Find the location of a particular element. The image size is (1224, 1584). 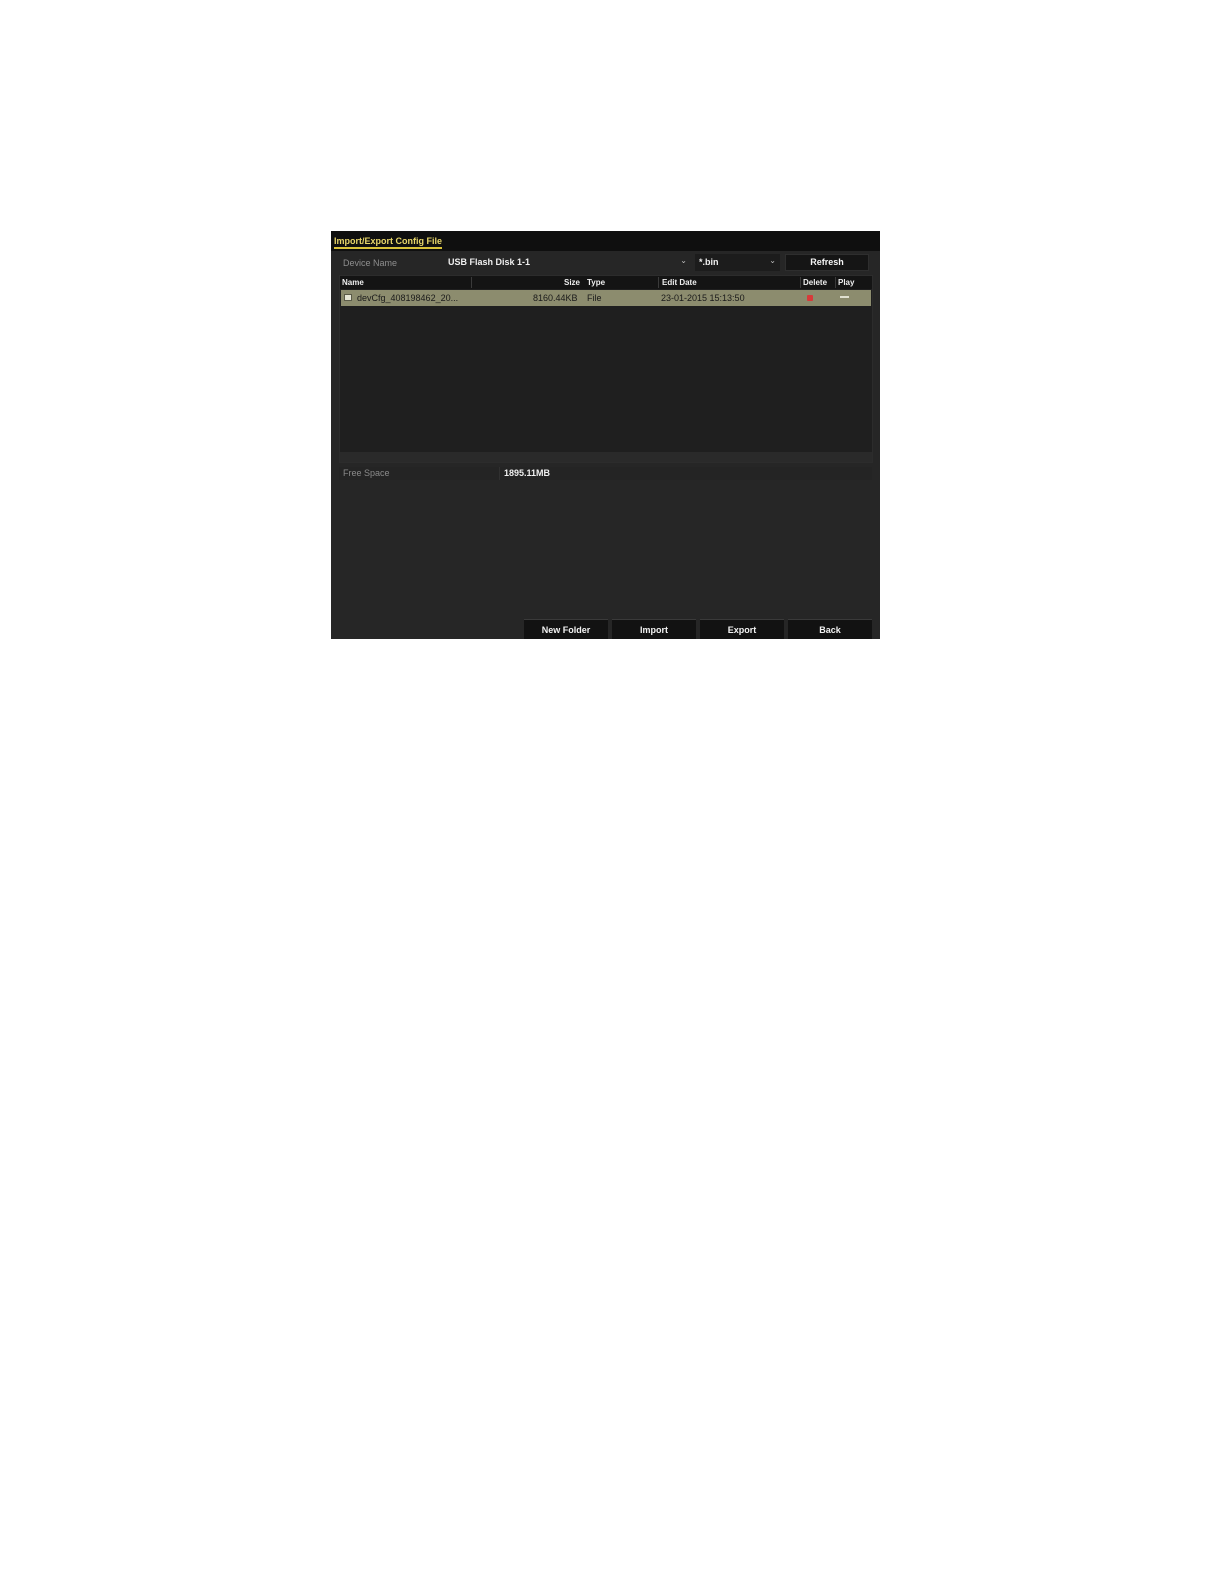

device-select: USB Flash Disk 1-1 ⌄ is located at coordinates (567, 262).